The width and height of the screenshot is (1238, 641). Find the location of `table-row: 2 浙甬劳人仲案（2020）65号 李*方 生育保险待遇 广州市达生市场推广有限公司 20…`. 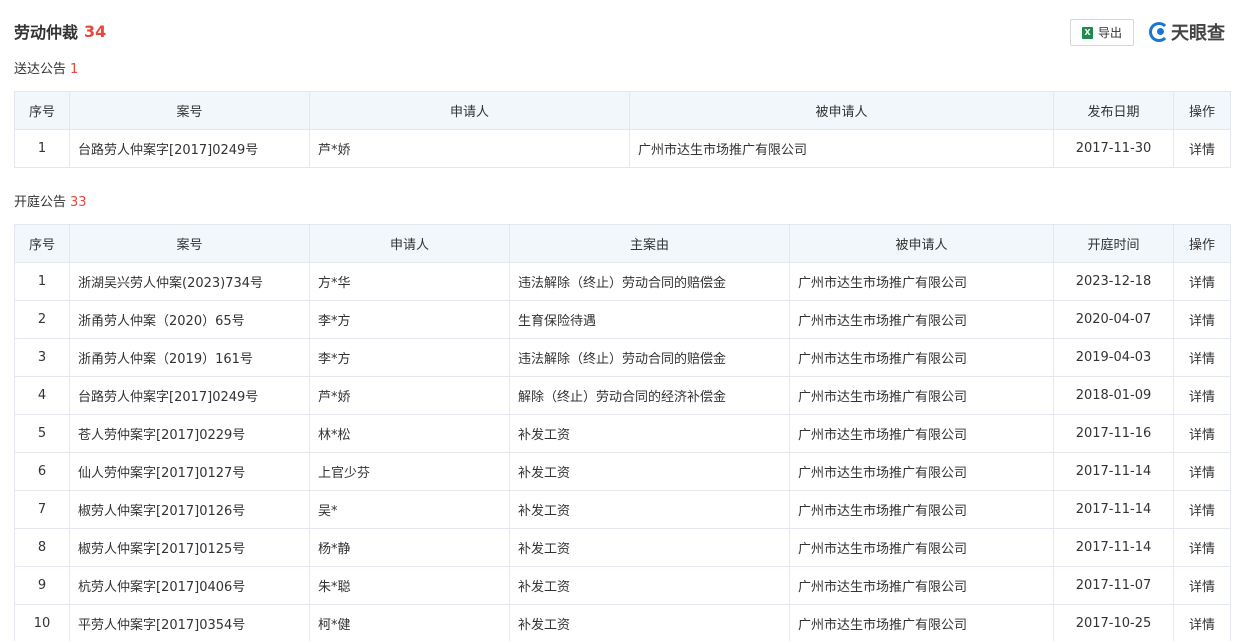

table-row: 2 浙甬劳人仲案（2020）65号 李*方 生育保险待遇 广州市达生市场推广有限公司 20… is located at coordinates (622, 319).